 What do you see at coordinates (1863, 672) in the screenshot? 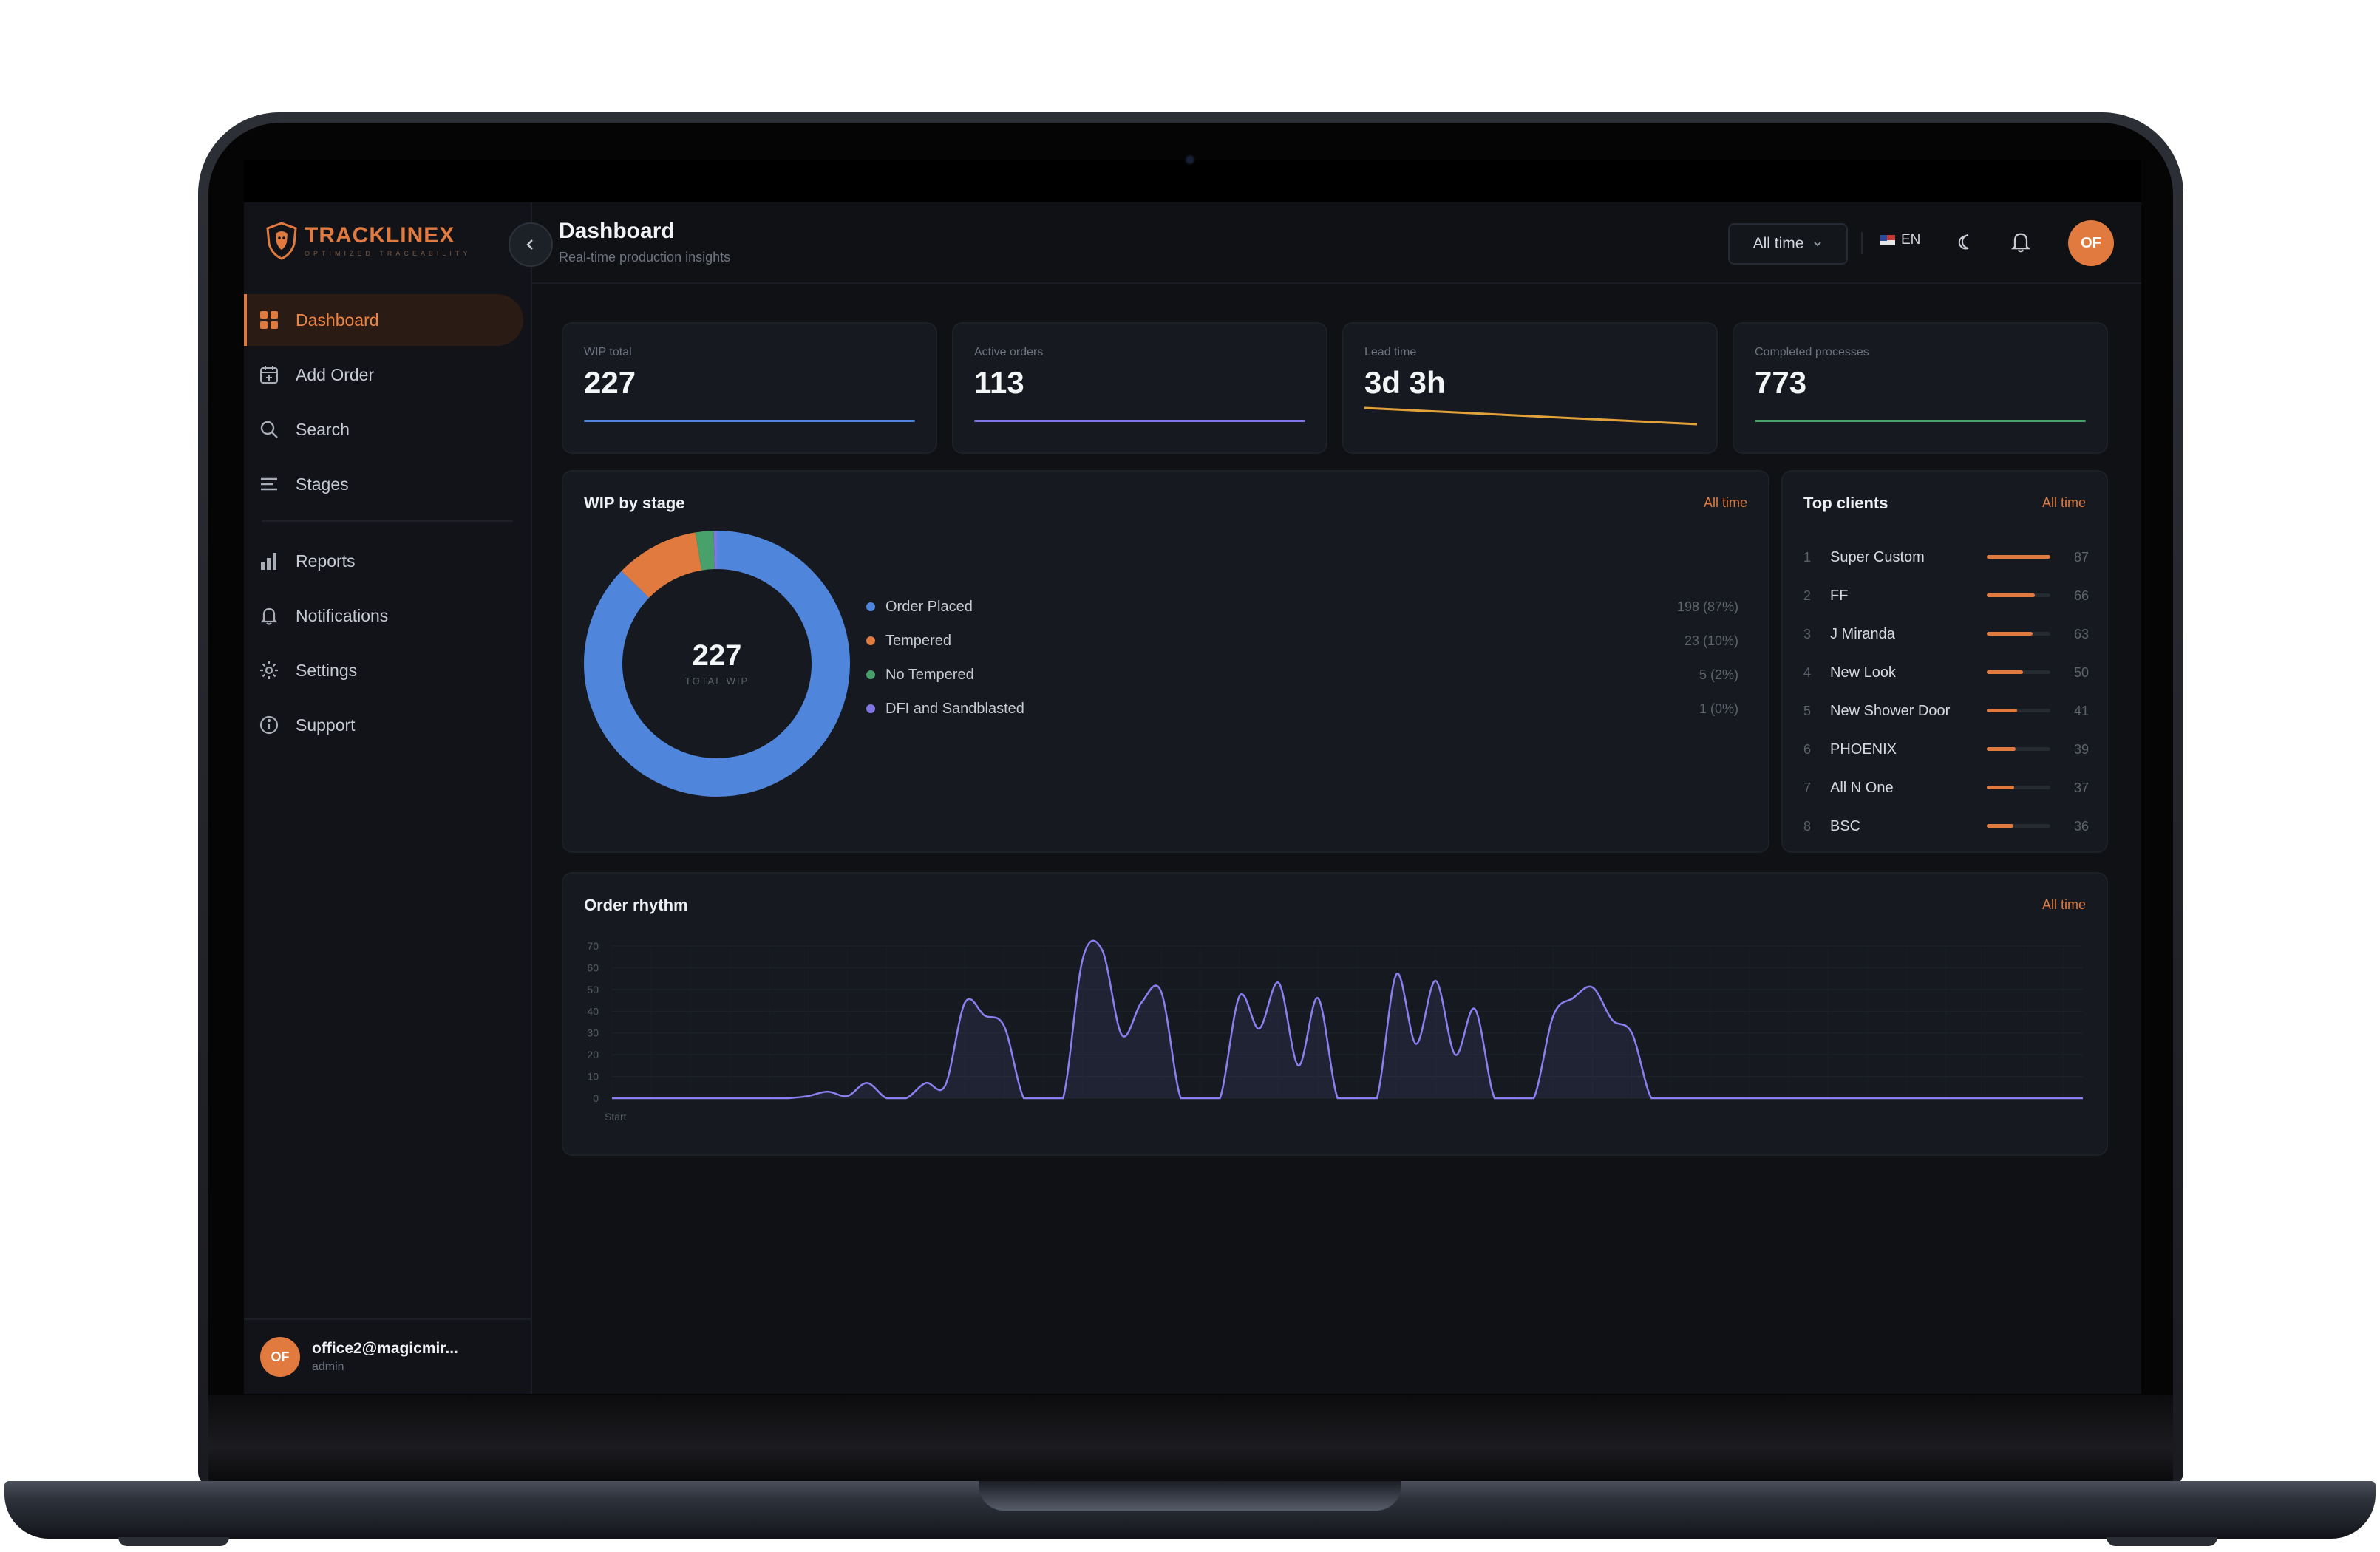
I see `client-name: New Look` at bounding box center [1863, 672].